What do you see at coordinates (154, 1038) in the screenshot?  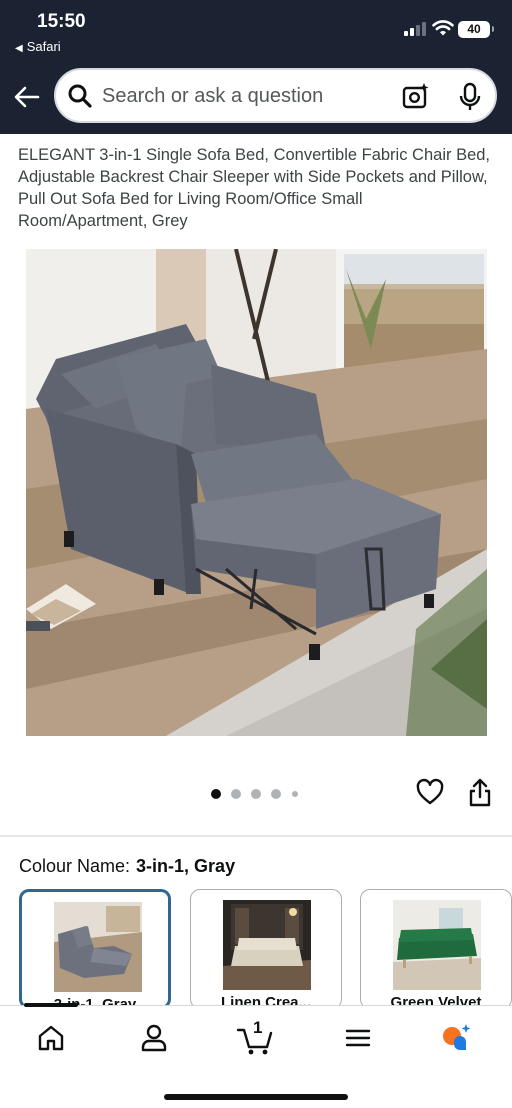 I see `account-icon` at bounding box center [154, 1038].